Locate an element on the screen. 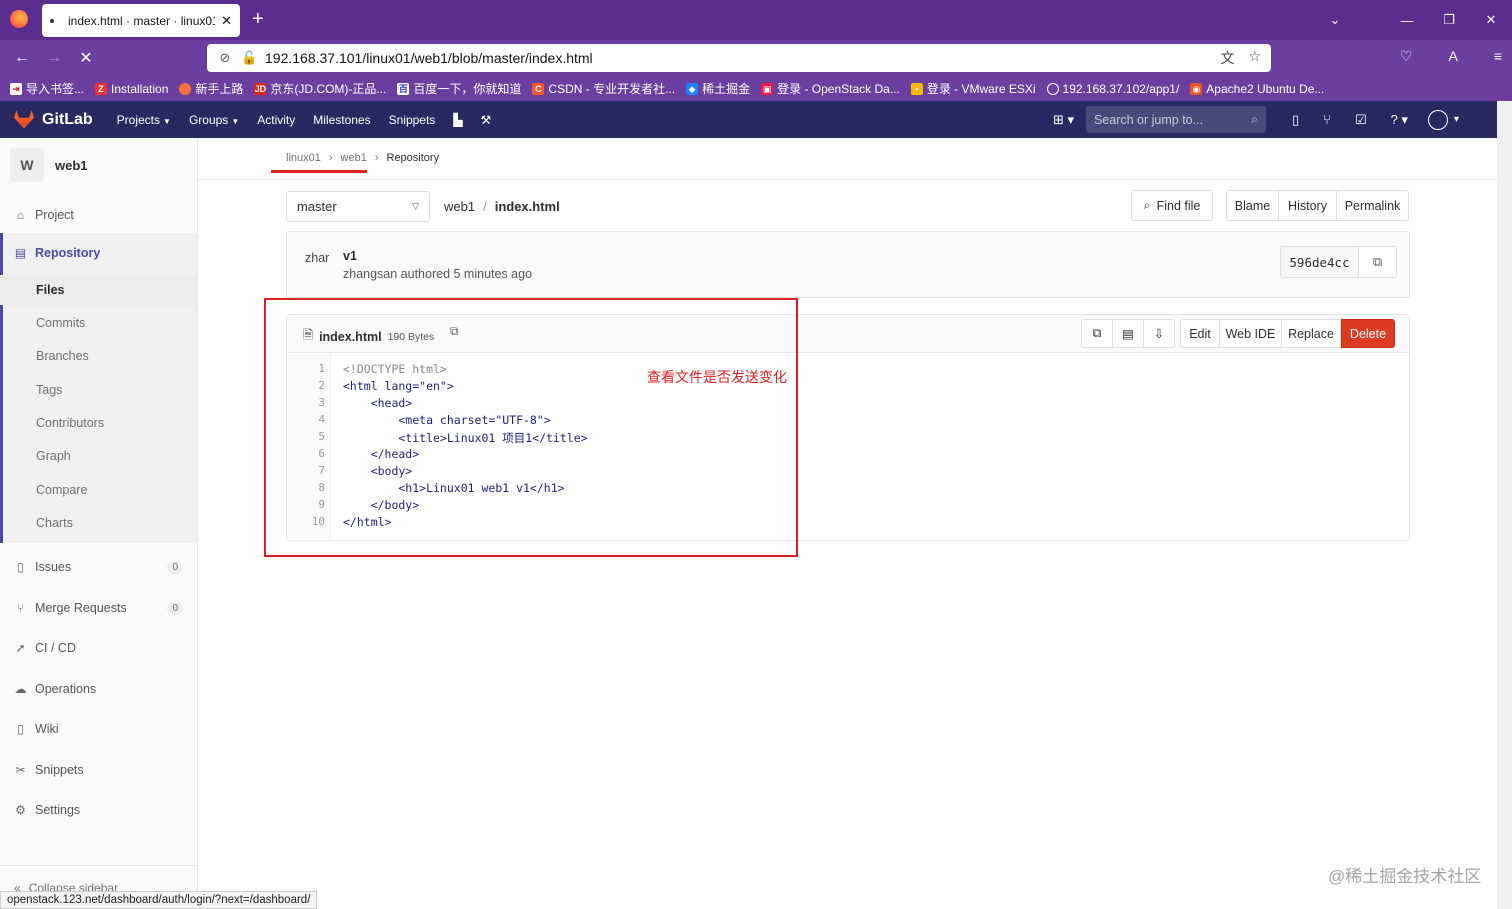 This screenshot has height=909, width=1512. merge-request-icon: ⑂ is located at coordinates (1327, 119).